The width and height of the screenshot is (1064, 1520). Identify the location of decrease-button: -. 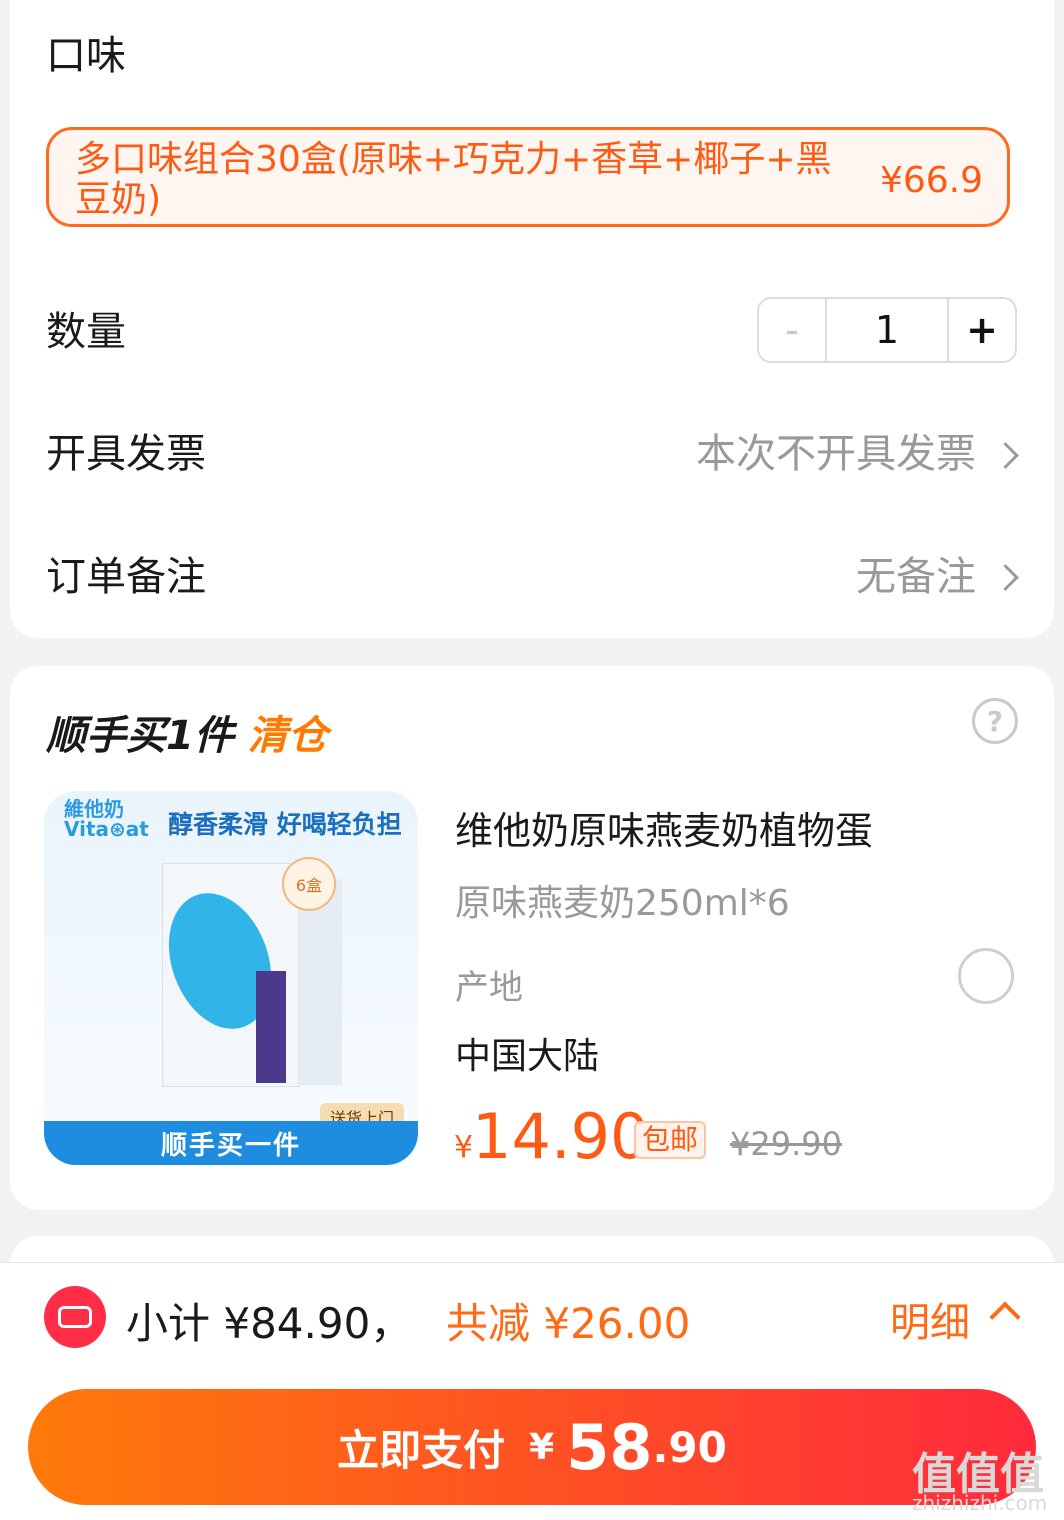
(793, 330).